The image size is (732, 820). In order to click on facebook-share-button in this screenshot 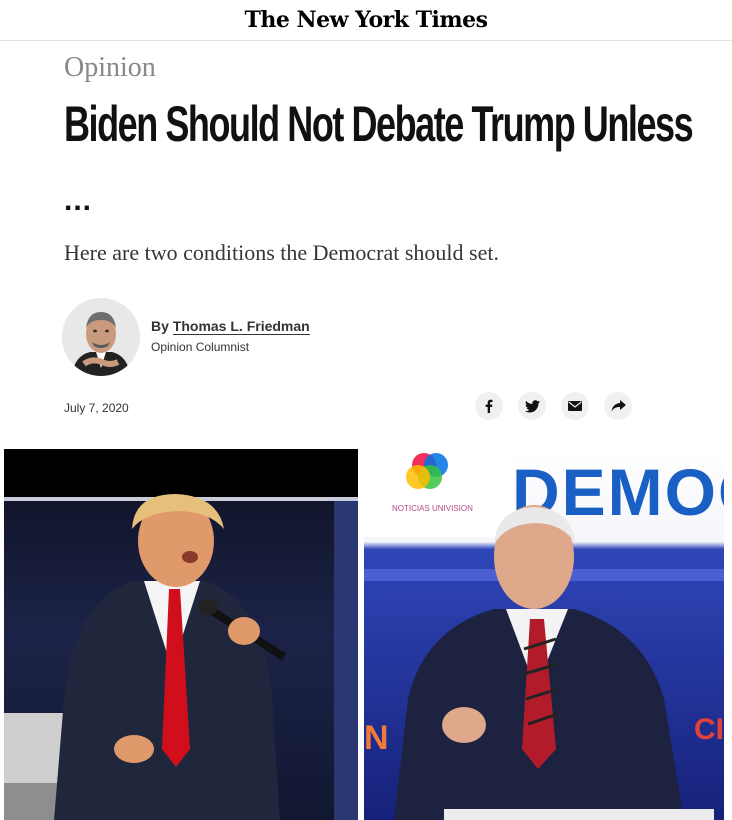, I will do `click(489, 406)`.